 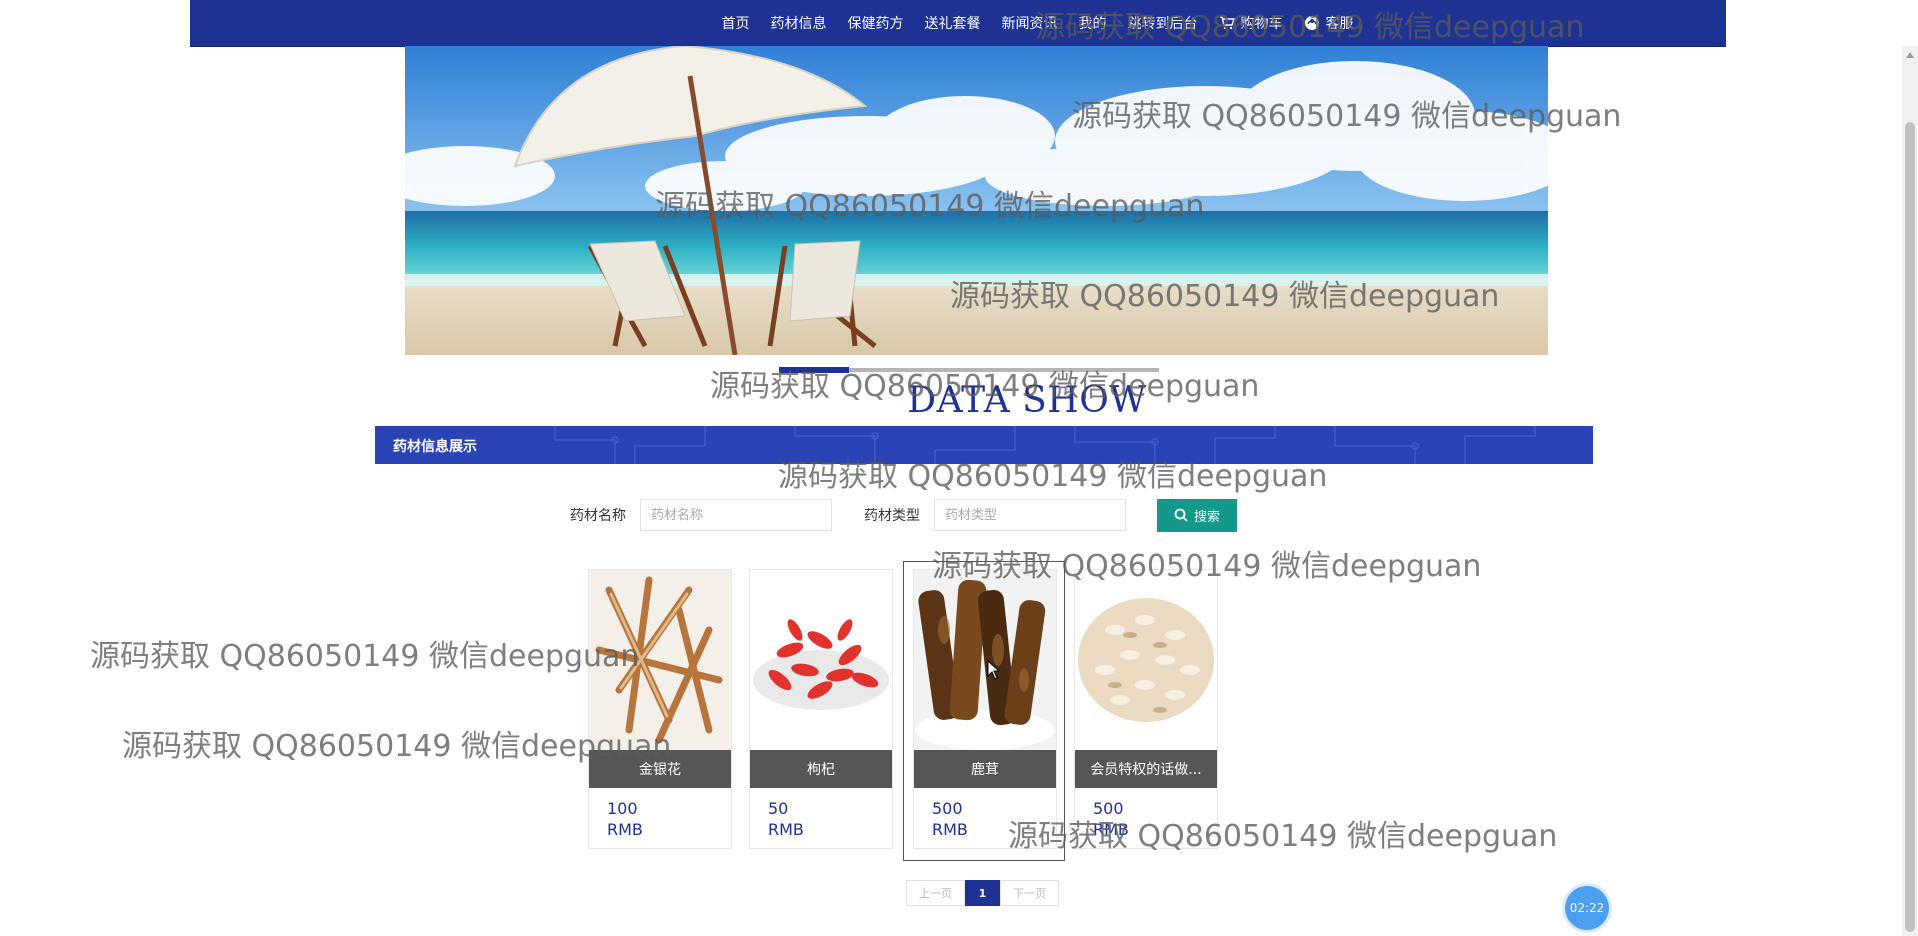 I want to click on herb-name-input, so click(x=736, y=515).